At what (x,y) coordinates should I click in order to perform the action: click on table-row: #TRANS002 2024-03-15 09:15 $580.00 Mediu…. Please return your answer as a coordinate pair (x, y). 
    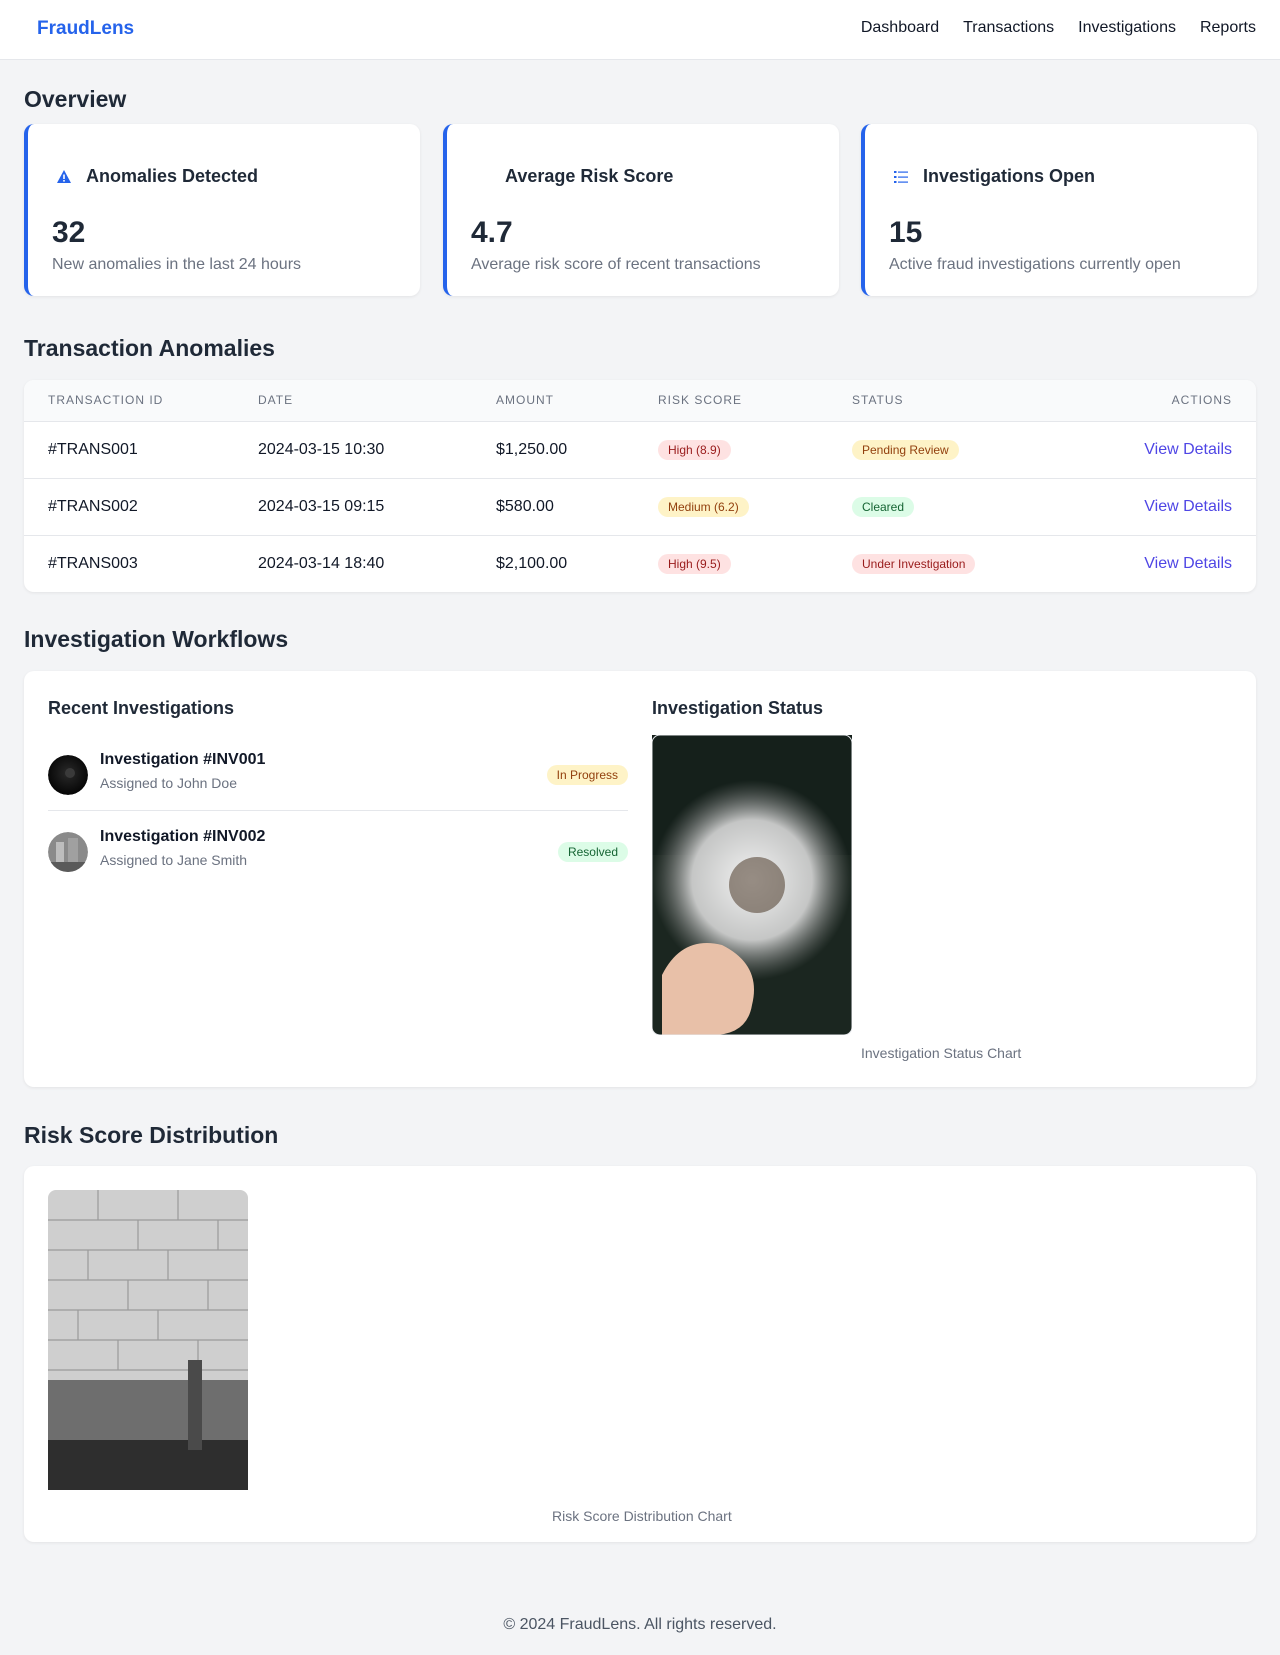
    Looking at the image, I should click on (640, 507).